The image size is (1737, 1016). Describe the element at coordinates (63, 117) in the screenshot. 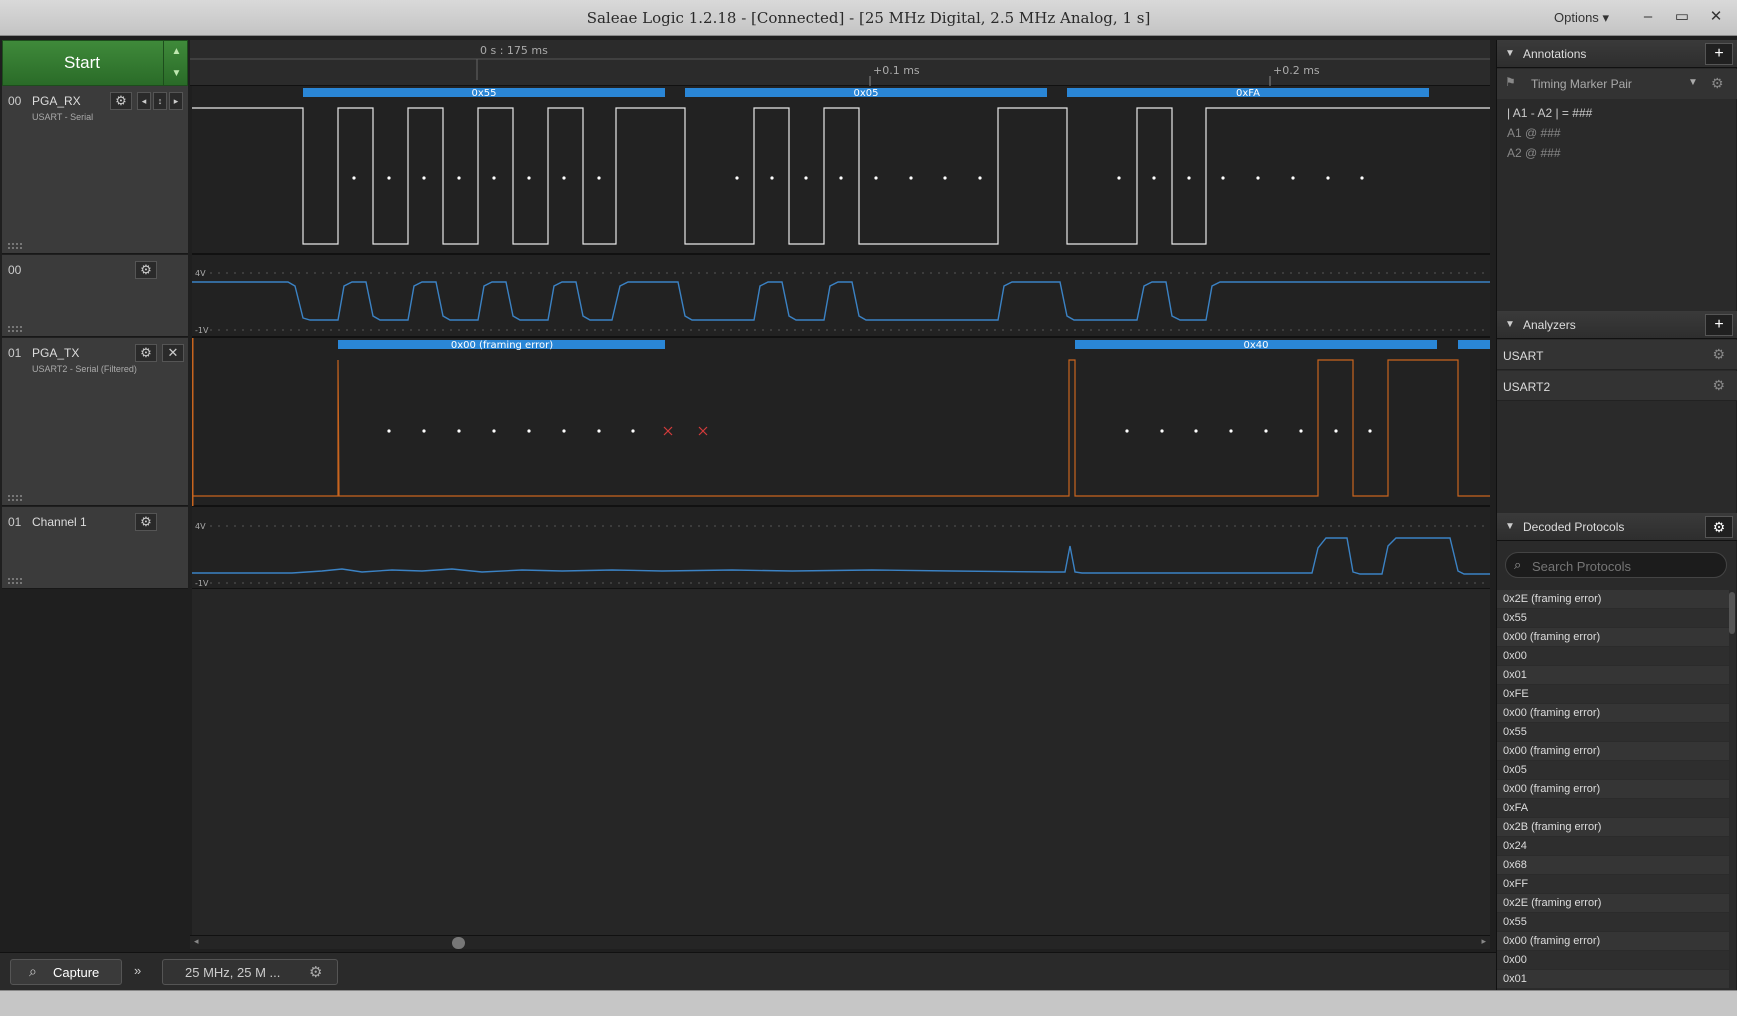

I see `channel-analyzer: USART - Serial` at that location.